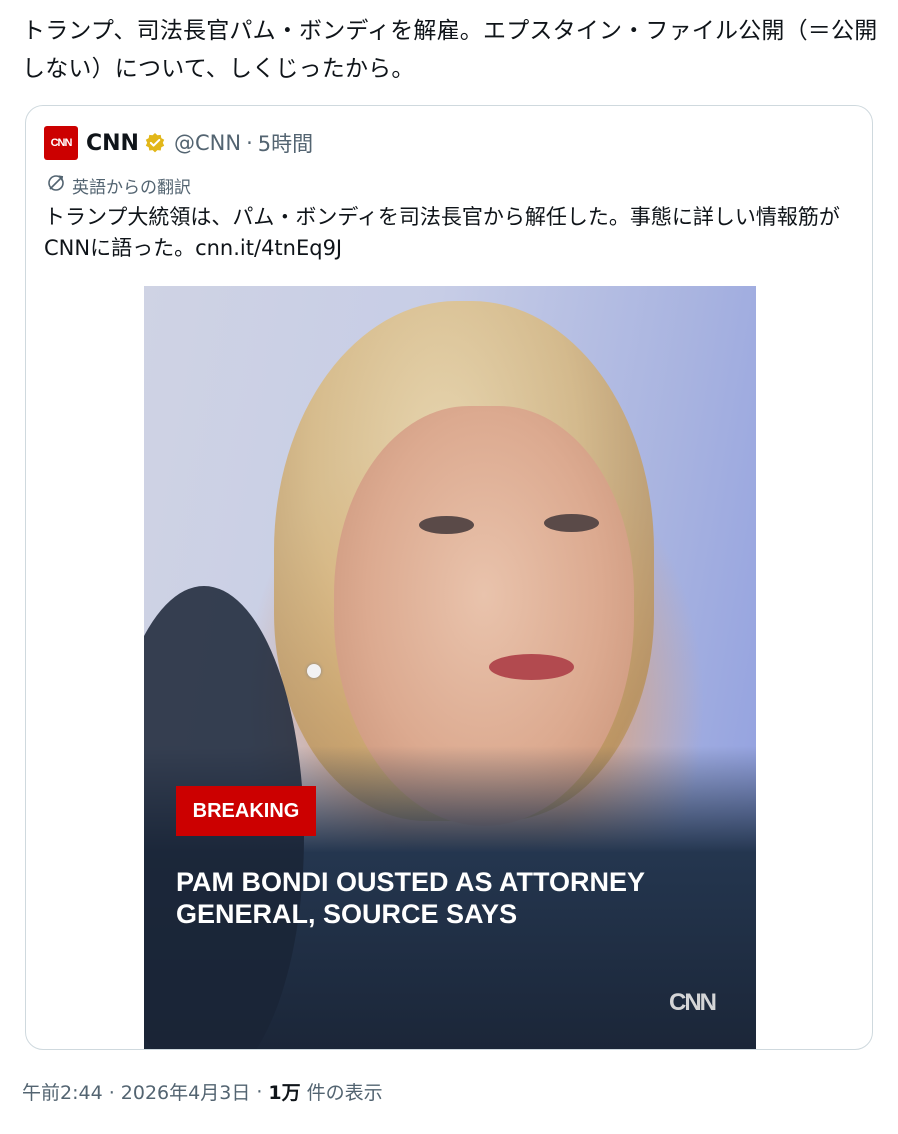 The height and width of the screenshot is (1134, 898). Describe the element at coordinates (531, 667) in the screenshot. I see `photo-lips` at that location.